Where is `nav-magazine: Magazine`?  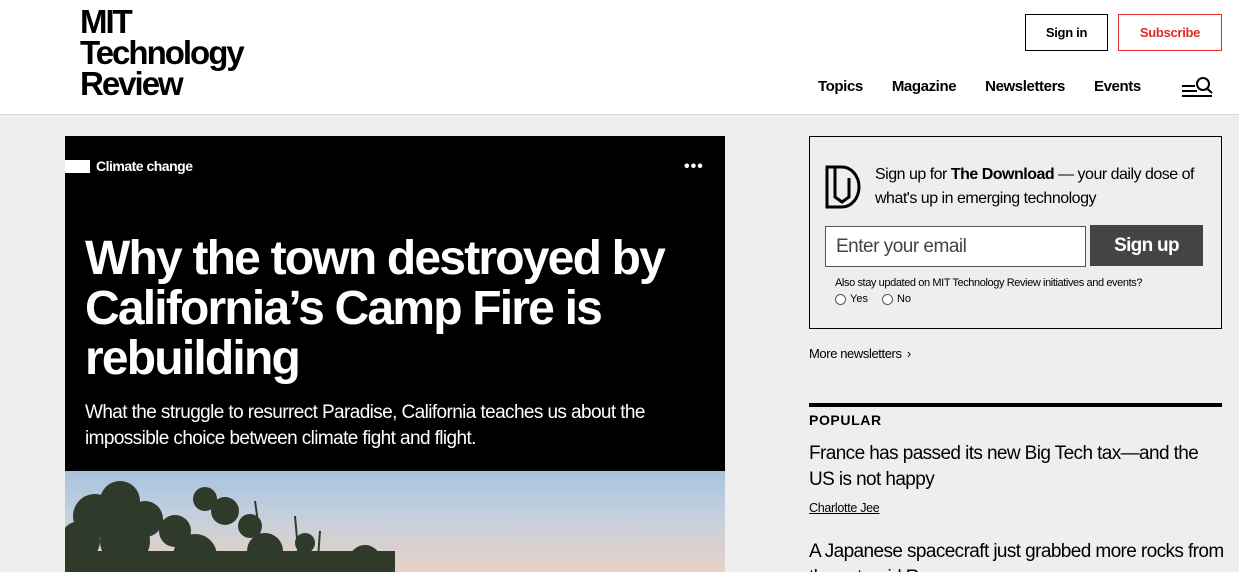 nav-magazine: Magazine is located at coordinates (924, 86).